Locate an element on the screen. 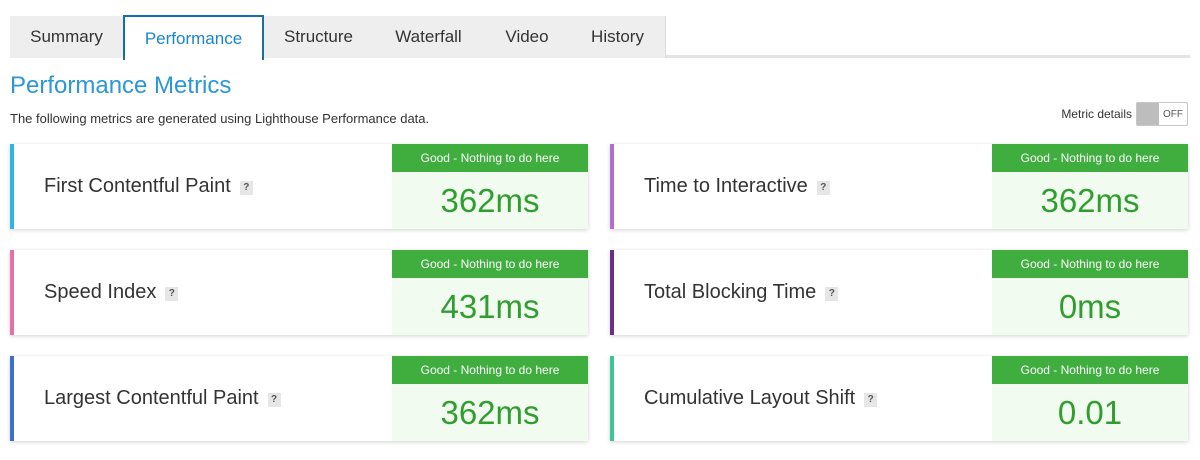 This screenshot has height=460, width=1200. metric-details-label: Metric details is located at coordinates (1096, 114).